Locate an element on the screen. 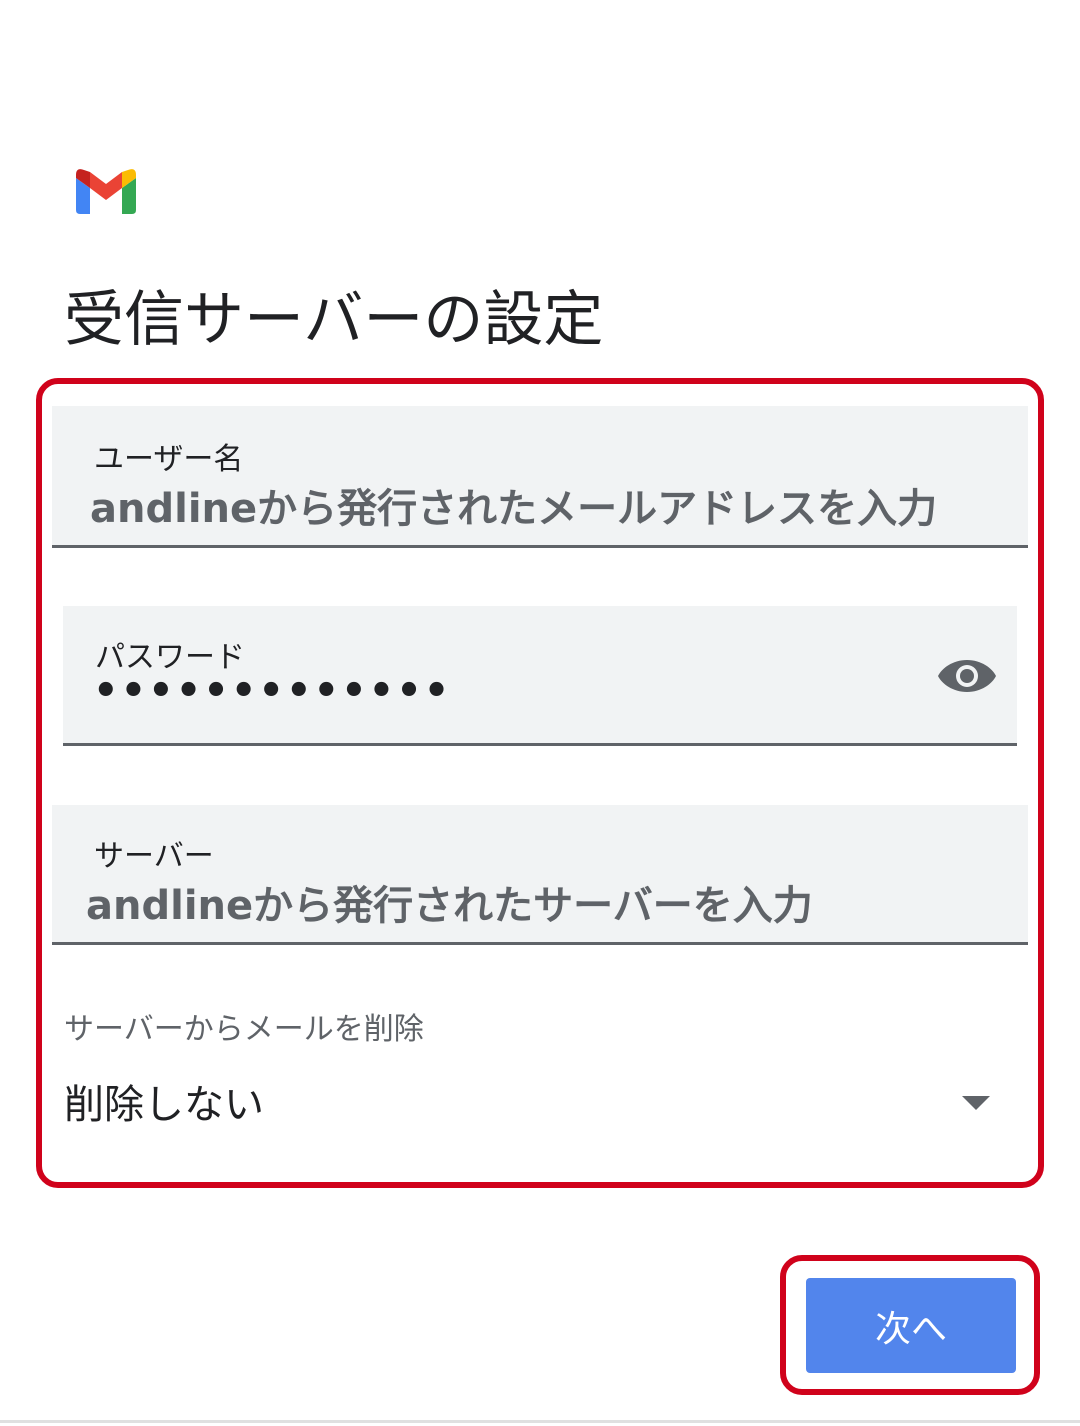 This screenshot has width=1080, height=1426. next-button: 次へ is located at coordinates (911, 1325).